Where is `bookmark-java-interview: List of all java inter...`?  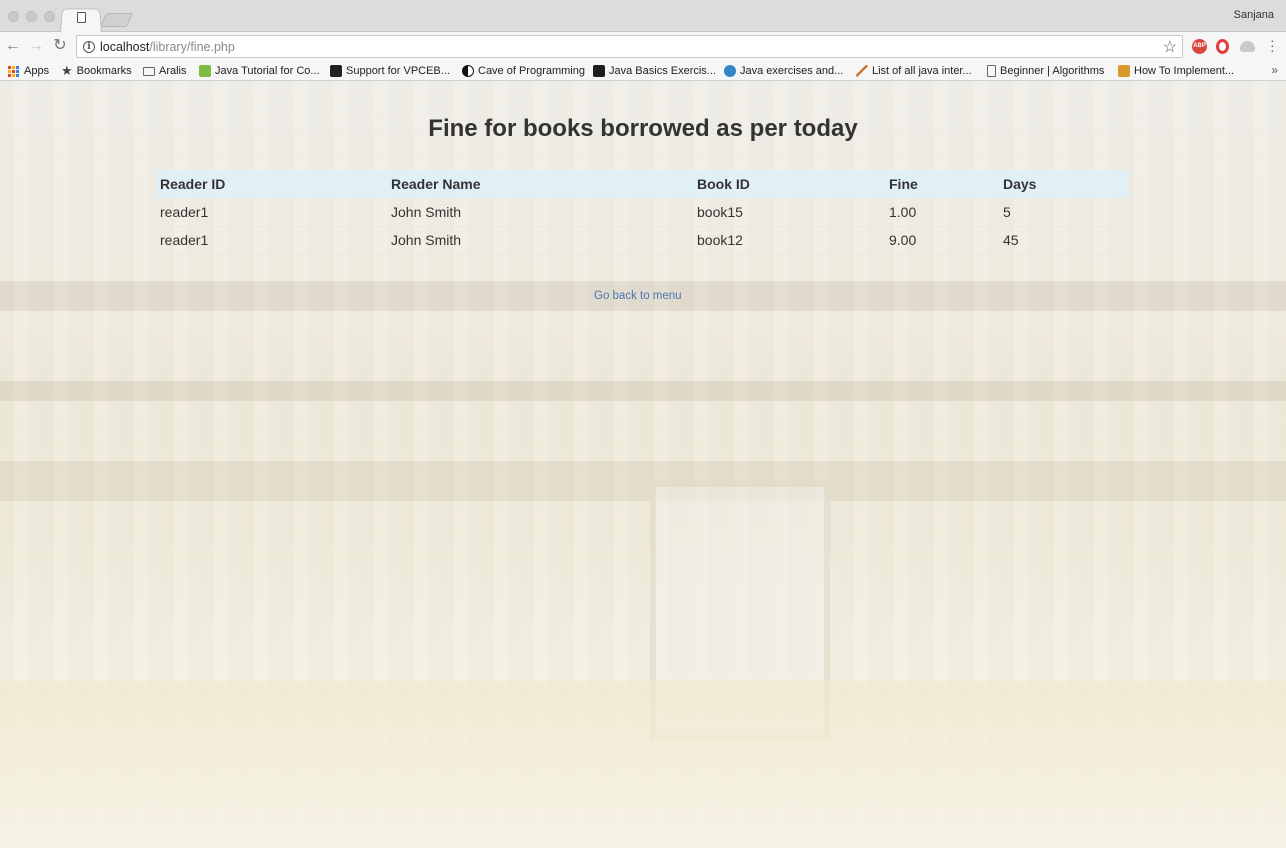
bookmark-java-interview: List of all java inter... is located at coordinates (914, 71).